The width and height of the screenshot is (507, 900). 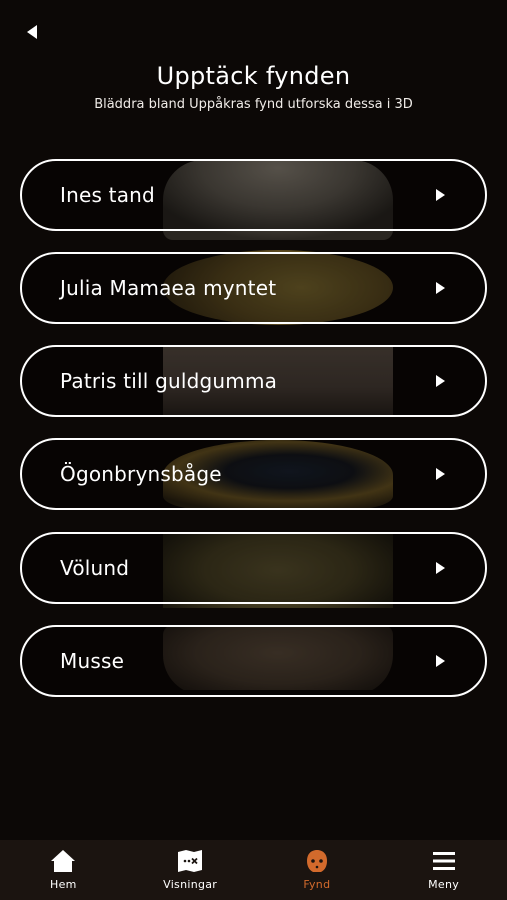 What do you see at coordinates (253, 195) in the screenshot?
I see `find-item-ines-tand: Ines tand` at bounding box center [253, 195].